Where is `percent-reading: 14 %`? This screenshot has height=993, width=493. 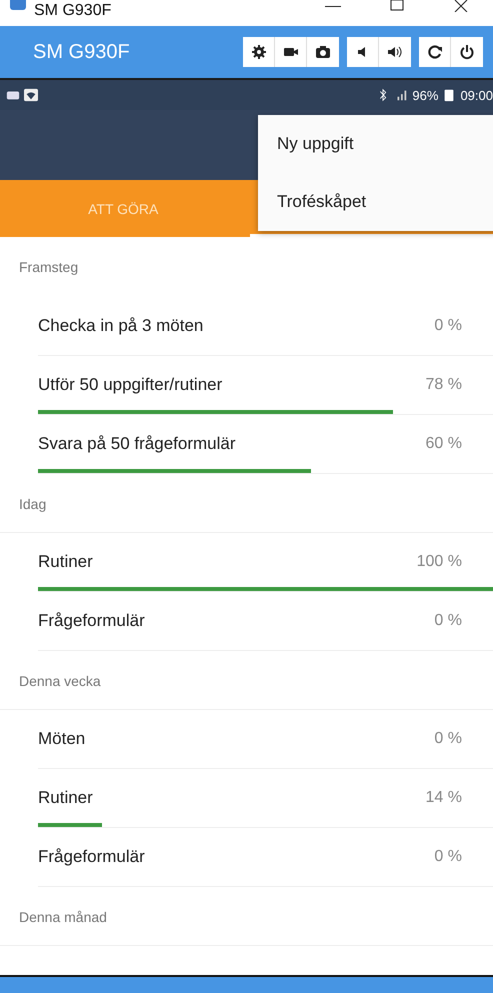
percent-reading: 14 % is located at coordinates (444, 798).